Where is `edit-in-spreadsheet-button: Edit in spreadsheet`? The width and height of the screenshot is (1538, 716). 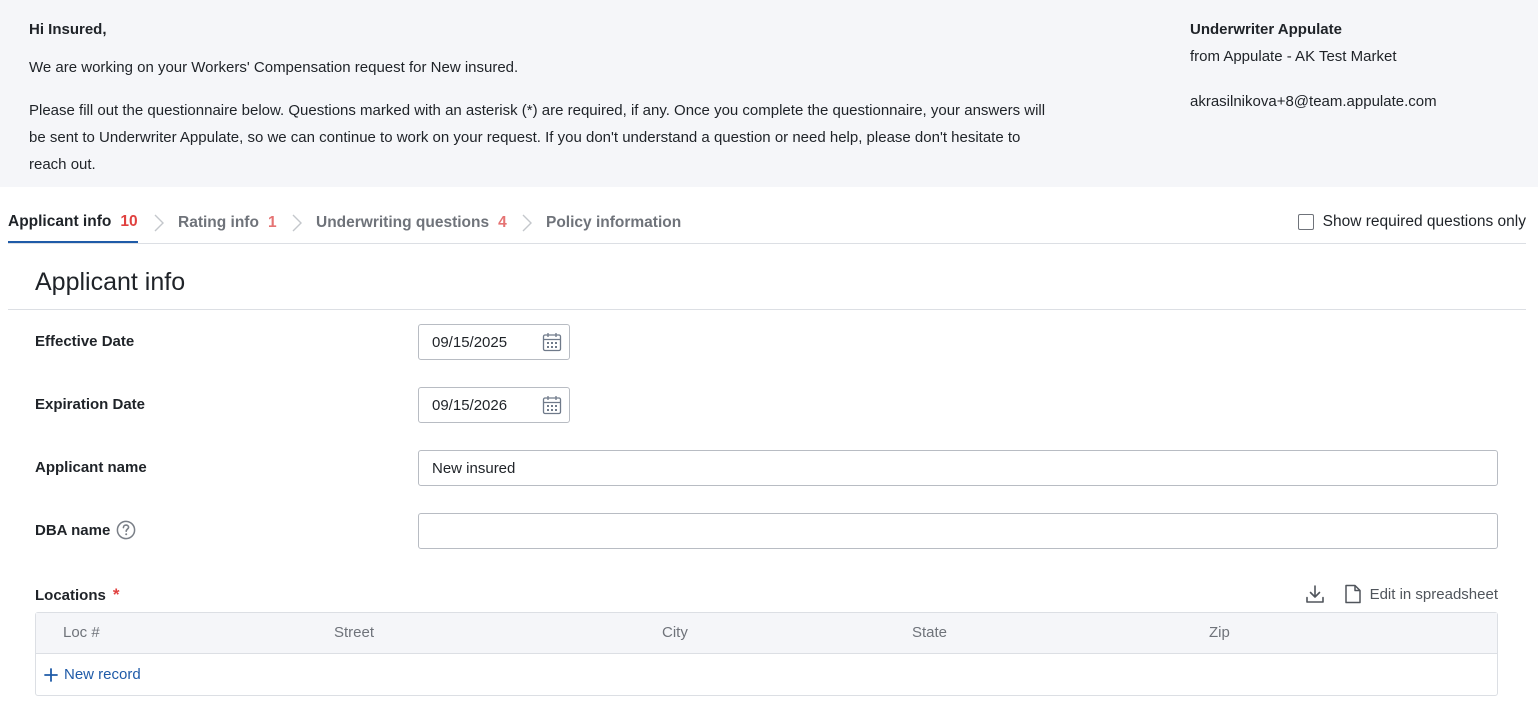 edit-in-spreadsheet-button: Edit in spreadsheet is located at coordinates (1421, 594).